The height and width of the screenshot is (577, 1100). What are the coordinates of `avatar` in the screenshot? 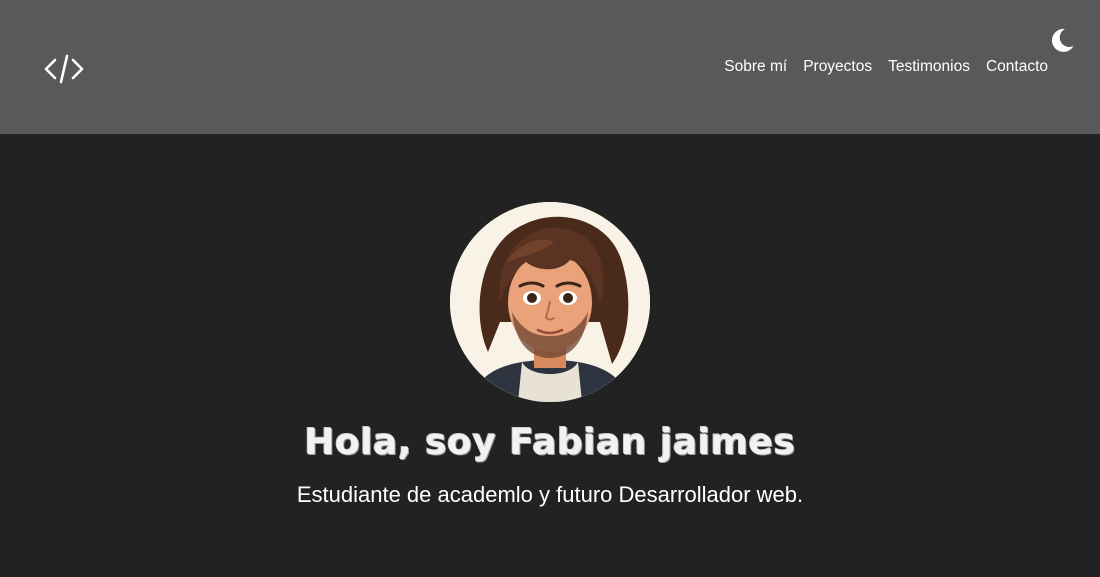 It's located at (550, 302).